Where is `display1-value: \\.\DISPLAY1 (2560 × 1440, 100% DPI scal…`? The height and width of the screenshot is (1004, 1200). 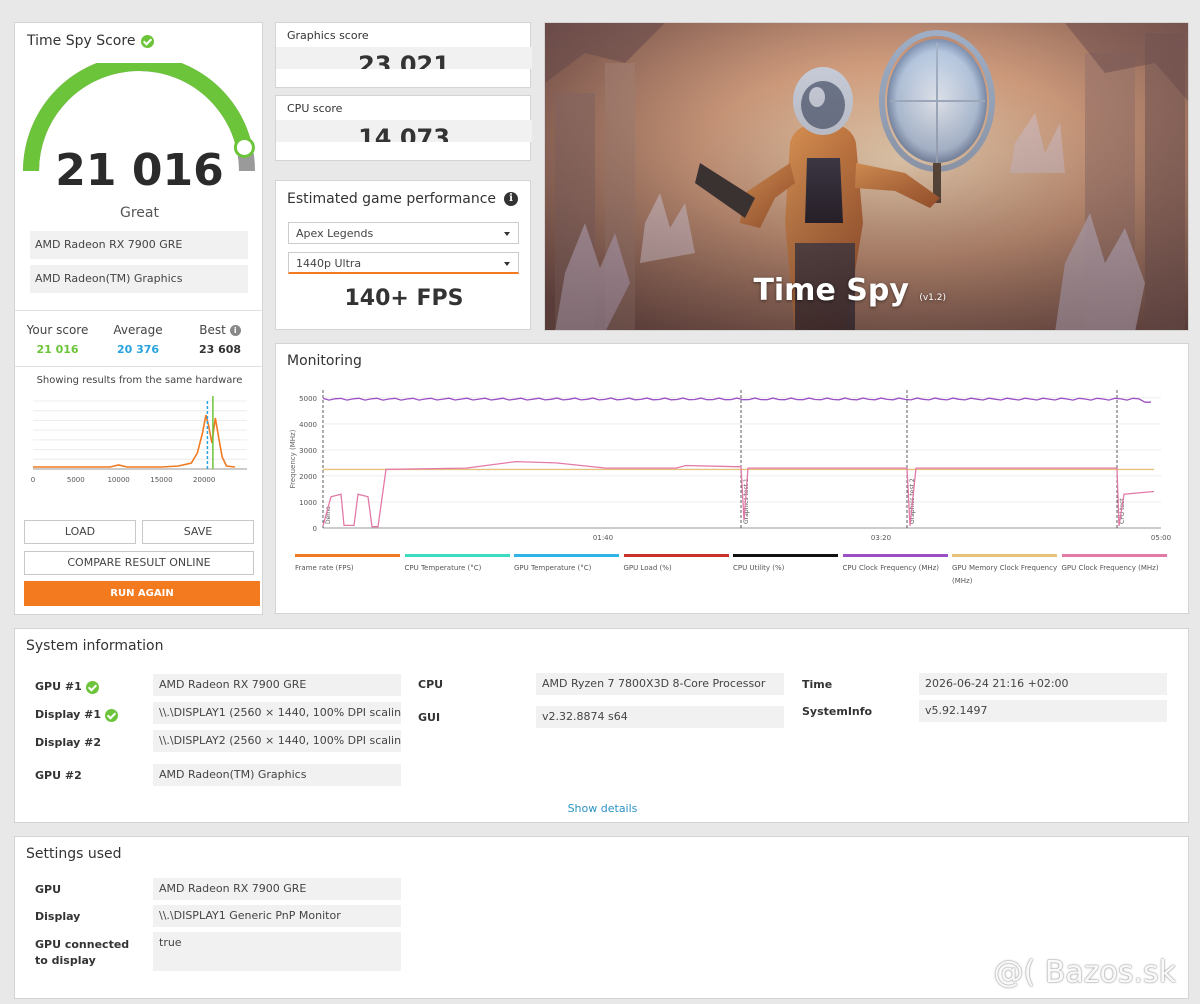 display1-value: \\.\DISPLAY1 (2560 × 1440, 100% DPI scal… is located at coordinates (277, 713).